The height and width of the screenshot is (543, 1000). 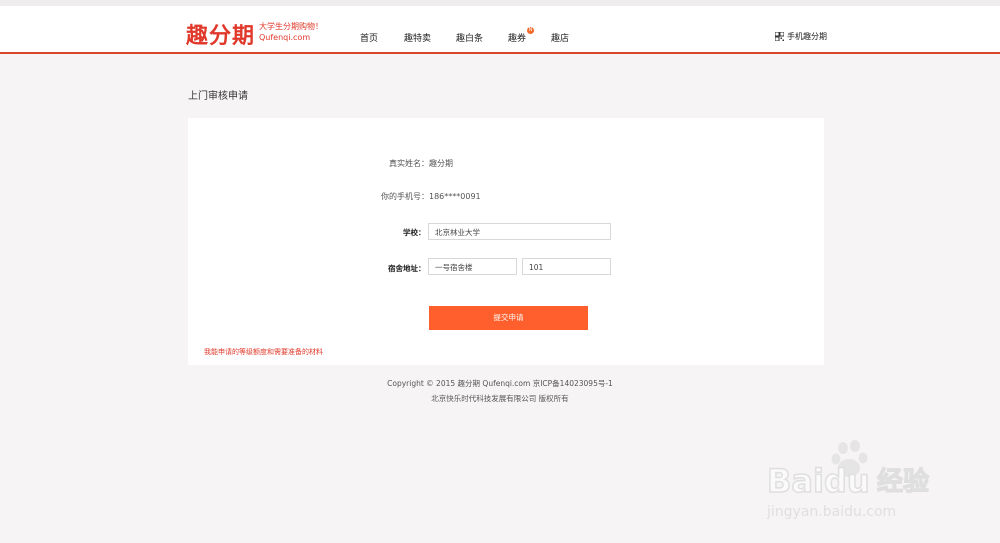 I want to click on page-title: 上门审核申请, so click(x=218, y=96).